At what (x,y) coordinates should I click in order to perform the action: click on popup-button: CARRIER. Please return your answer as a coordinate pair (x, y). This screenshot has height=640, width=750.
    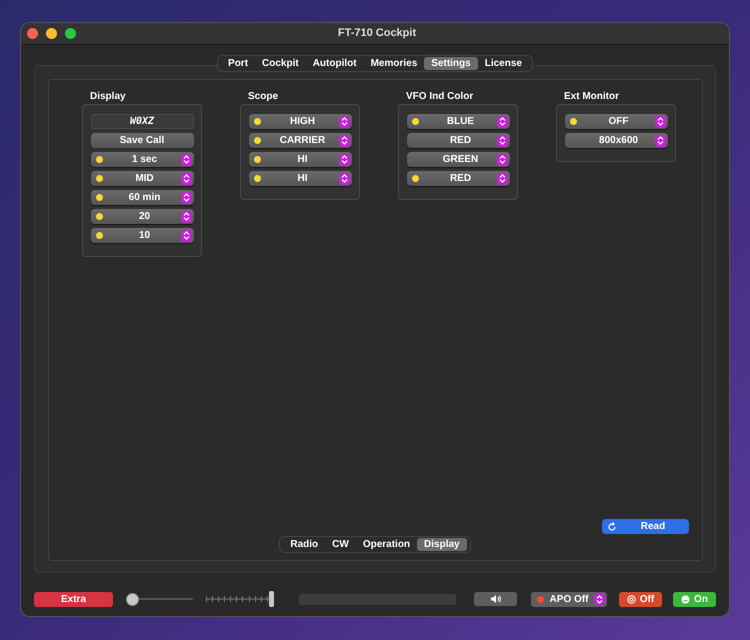
    Looking at the image, I should click on (300, 140).